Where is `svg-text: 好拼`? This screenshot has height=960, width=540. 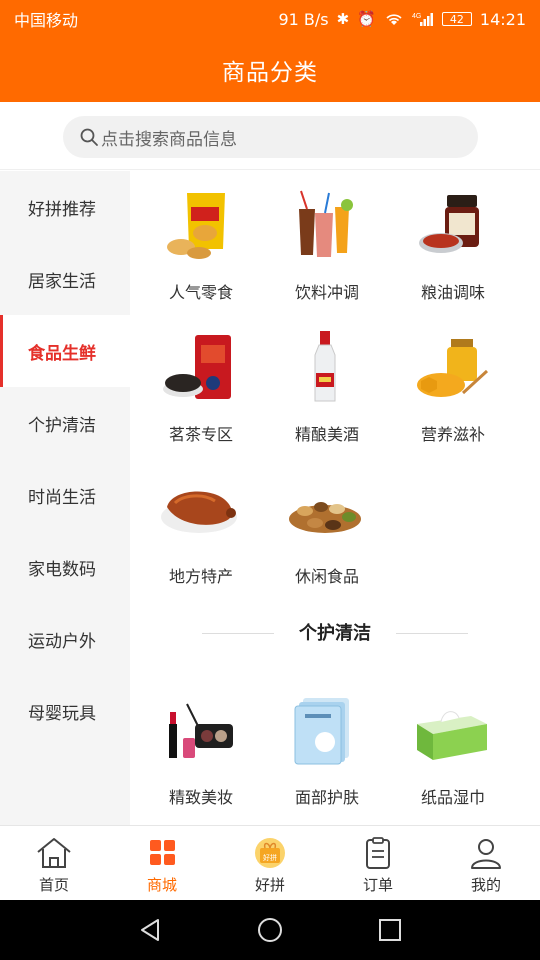 svg-text: 好拼 is located at coordinates (270, 857).